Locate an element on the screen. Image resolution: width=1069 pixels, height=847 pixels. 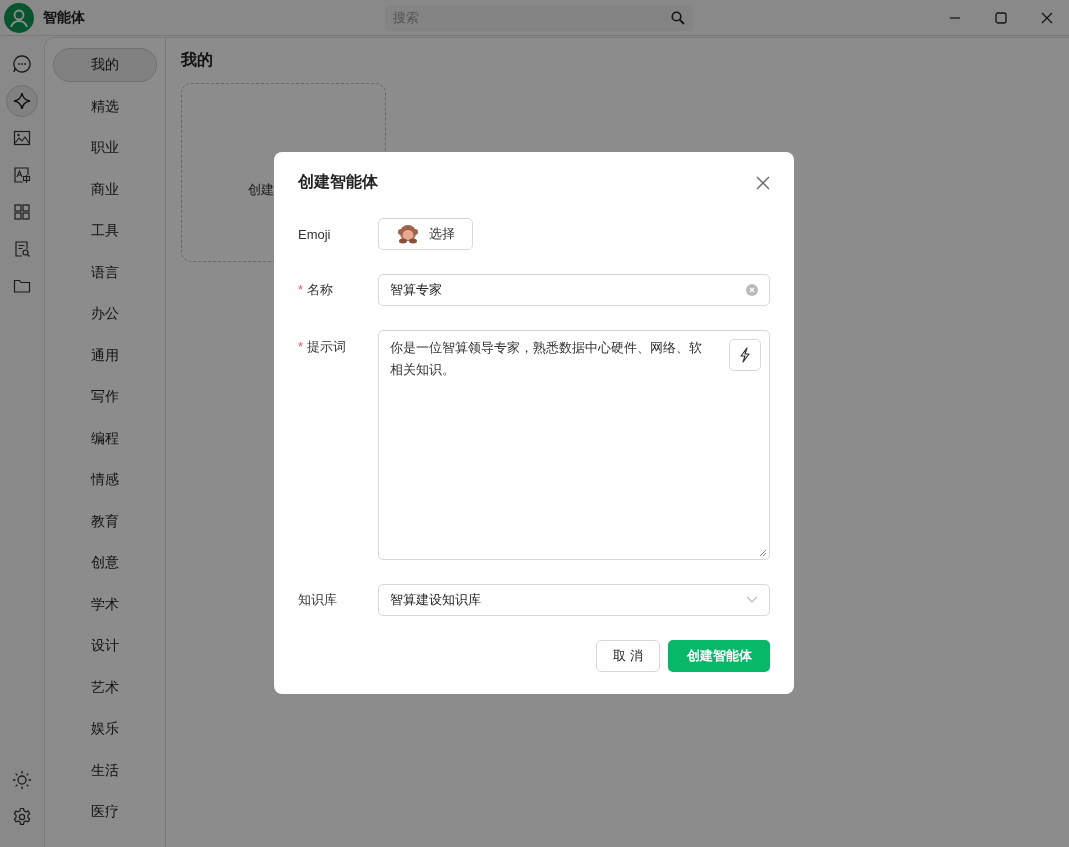
emoji-button: 选择 is located at coordinates (425, 234).